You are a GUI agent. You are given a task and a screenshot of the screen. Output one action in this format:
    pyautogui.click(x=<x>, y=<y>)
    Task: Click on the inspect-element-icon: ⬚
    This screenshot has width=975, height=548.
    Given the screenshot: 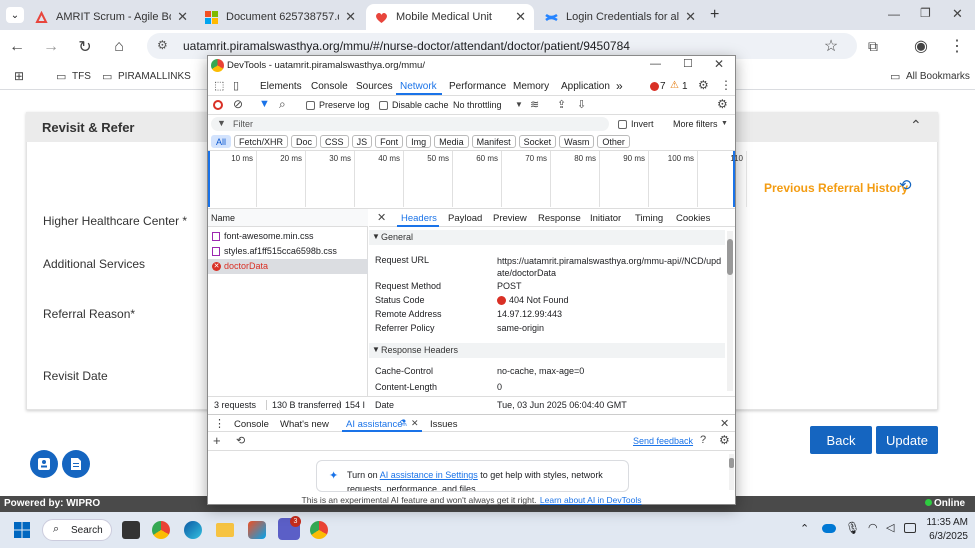 What is the action you would take?
    pyautogui.click(x=219, y=85)
    